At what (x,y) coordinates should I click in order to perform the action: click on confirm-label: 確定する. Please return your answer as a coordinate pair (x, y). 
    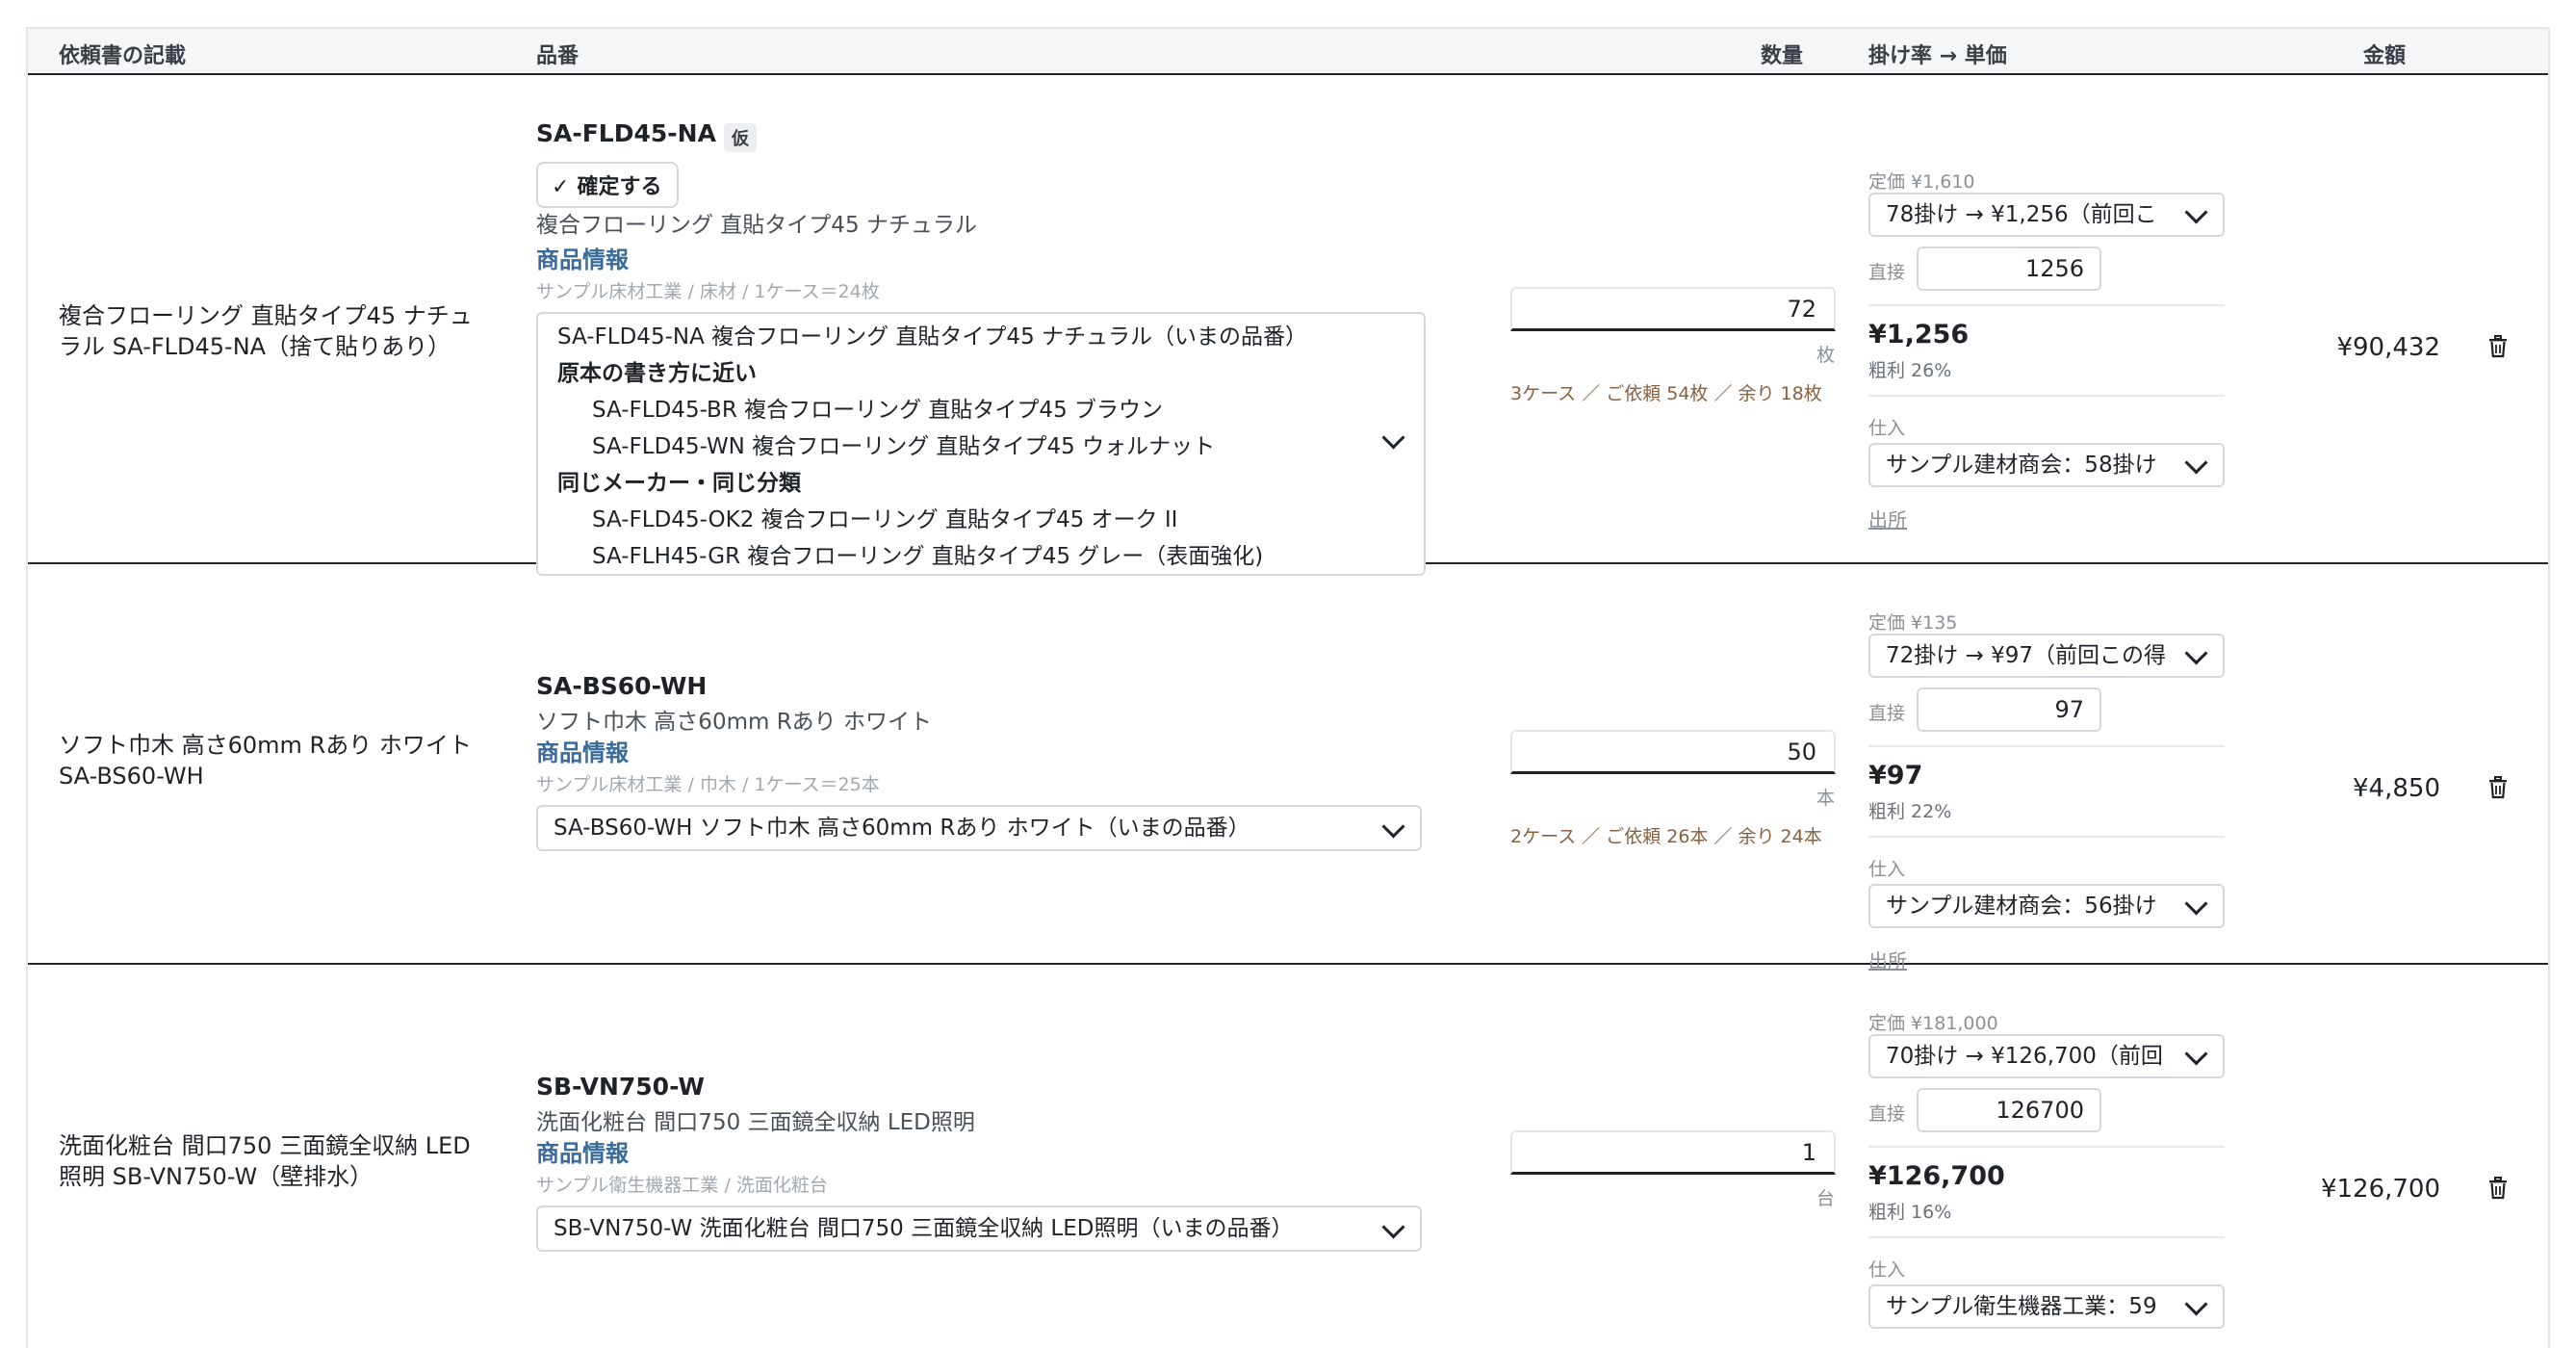
    Looking at the image, I should click on (619, 187).